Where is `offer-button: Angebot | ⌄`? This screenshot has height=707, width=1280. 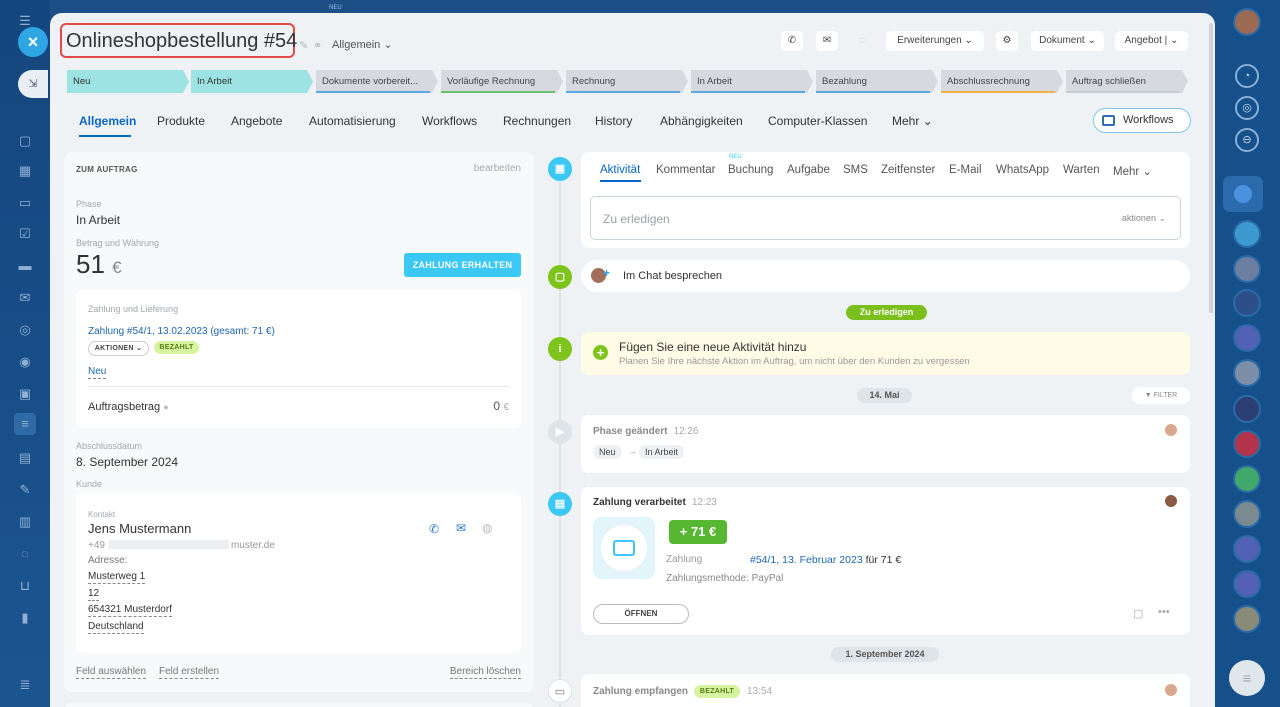 offer-button: Angebot | ⌄ is located at coordinates (1151, 41).